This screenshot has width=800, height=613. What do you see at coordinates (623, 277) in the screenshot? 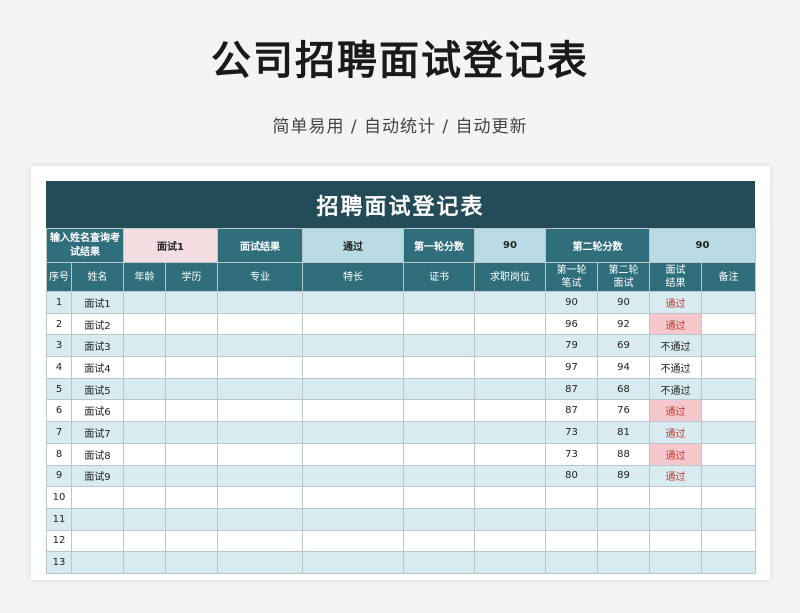
I see `col-round2: 第二轮面试` at bounding box center [623, 277].